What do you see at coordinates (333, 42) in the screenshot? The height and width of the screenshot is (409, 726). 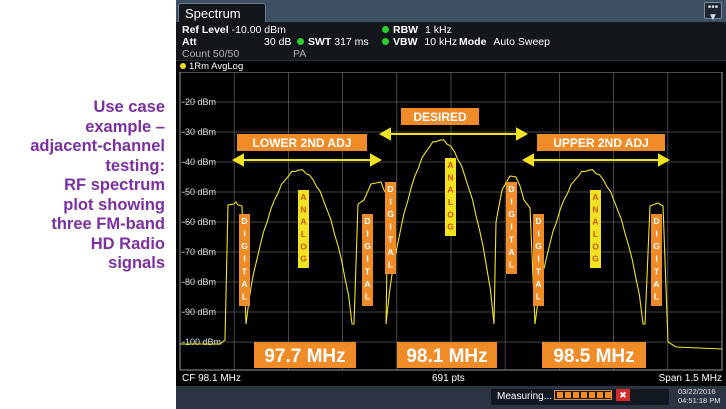 I see `swt-setting: SWT 317 ms` at bounding box center [333, 42].